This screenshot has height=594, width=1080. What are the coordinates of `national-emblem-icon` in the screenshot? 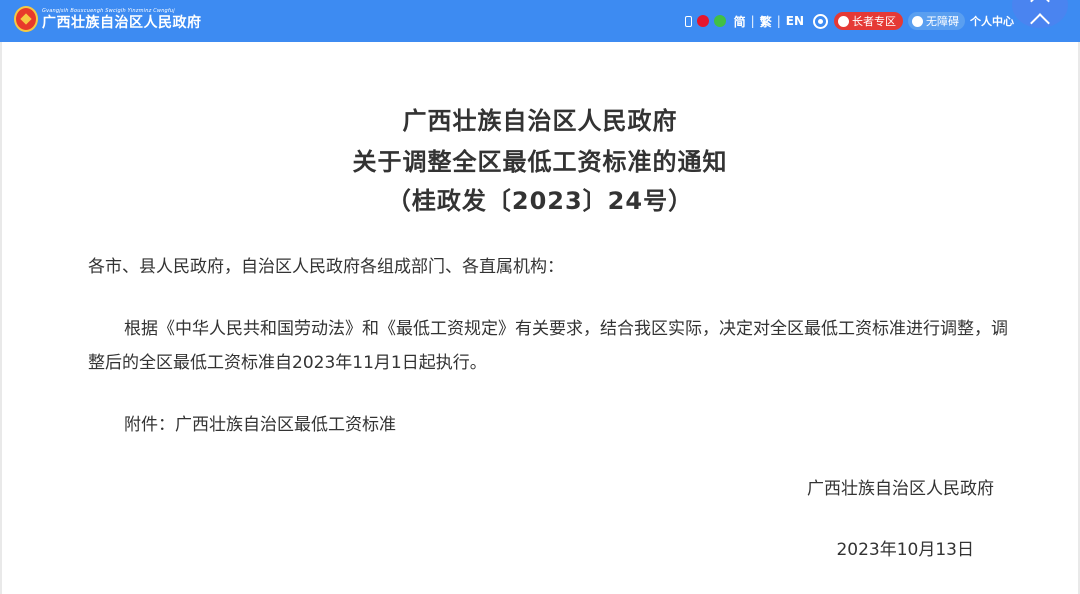 It's located at (26, 19).